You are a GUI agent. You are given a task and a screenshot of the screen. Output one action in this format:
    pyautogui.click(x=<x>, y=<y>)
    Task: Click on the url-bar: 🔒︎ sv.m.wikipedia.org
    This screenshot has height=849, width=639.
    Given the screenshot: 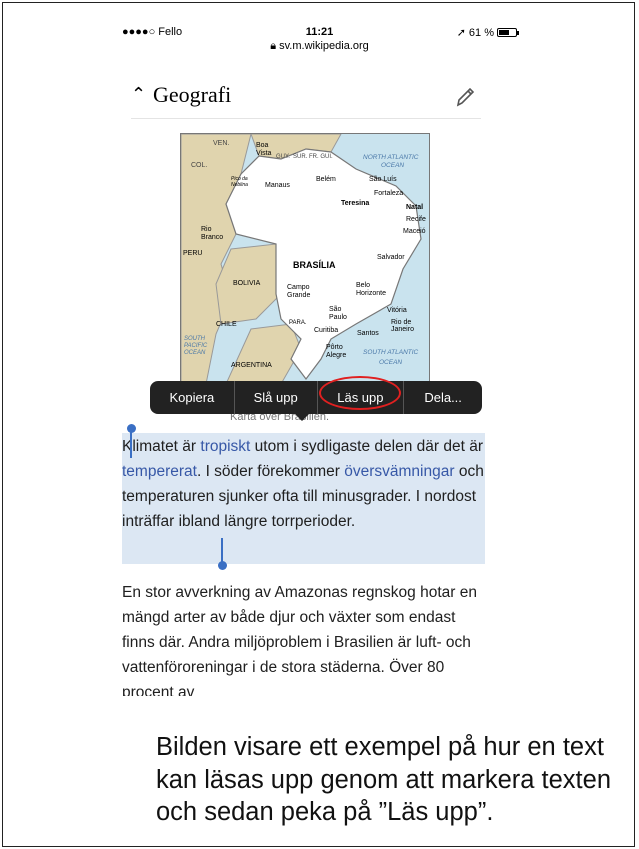 What is the action you would take?
    pyautogui.click(x=319, y=46)
    